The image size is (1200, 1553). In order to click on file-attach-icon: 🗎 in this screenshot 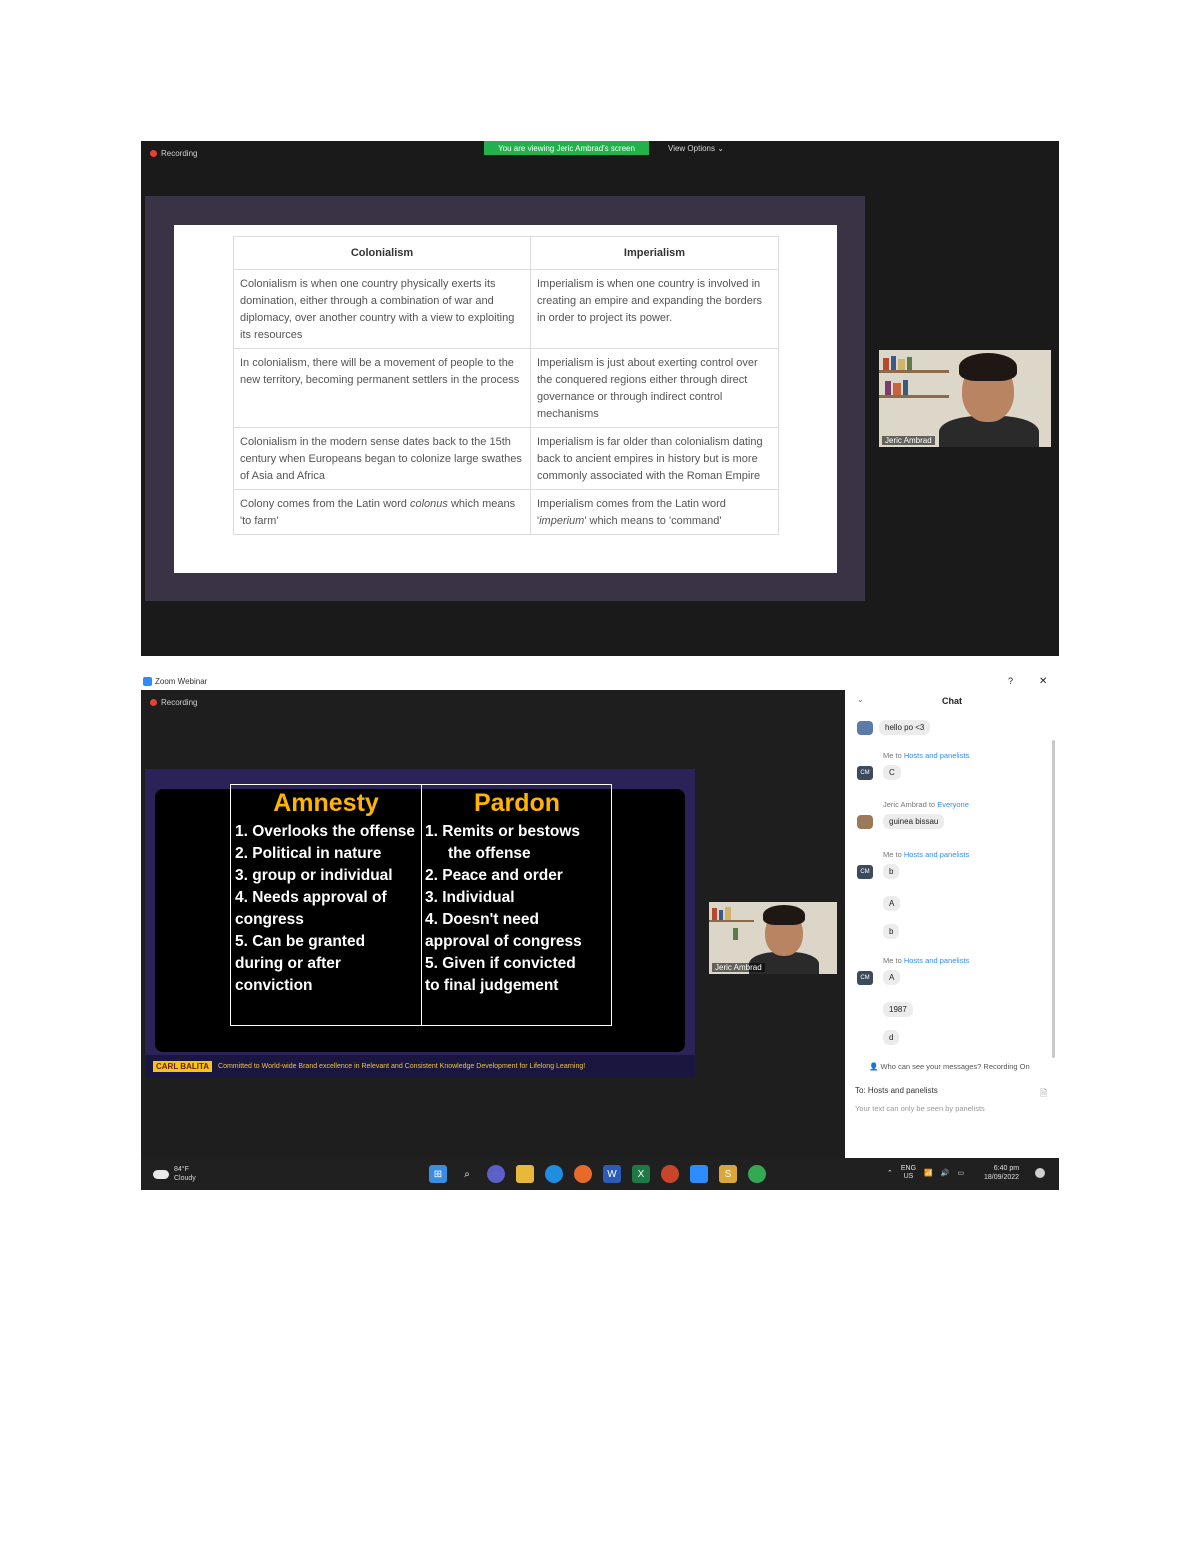, I will do `click(1043, 1094)`.